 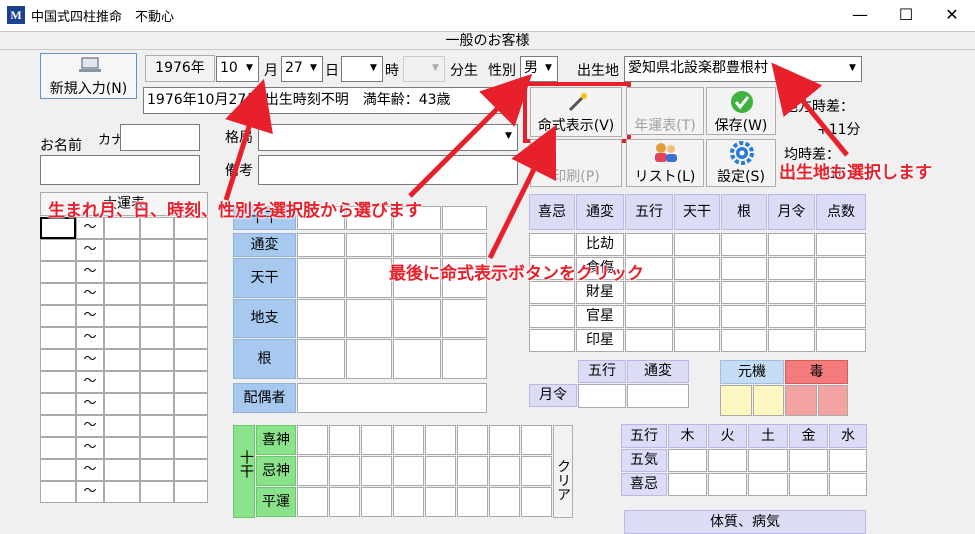 I want to click on arrow-to-month, so click(x=248, y=139).